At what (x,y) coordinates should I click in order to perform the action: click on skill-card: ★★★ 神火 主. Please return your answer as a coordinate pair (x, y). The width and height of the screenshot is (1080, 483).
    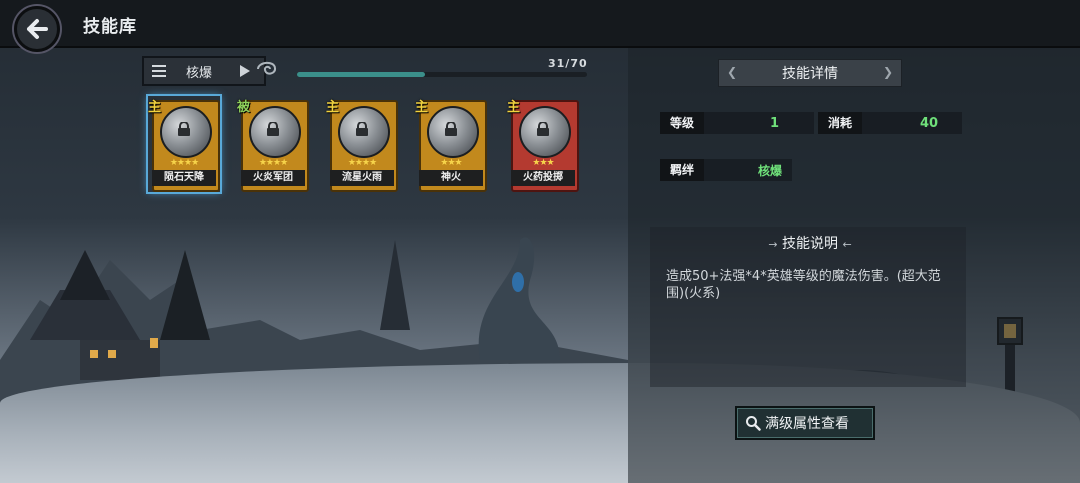
    Looking at the image, I should click on (451, 144).